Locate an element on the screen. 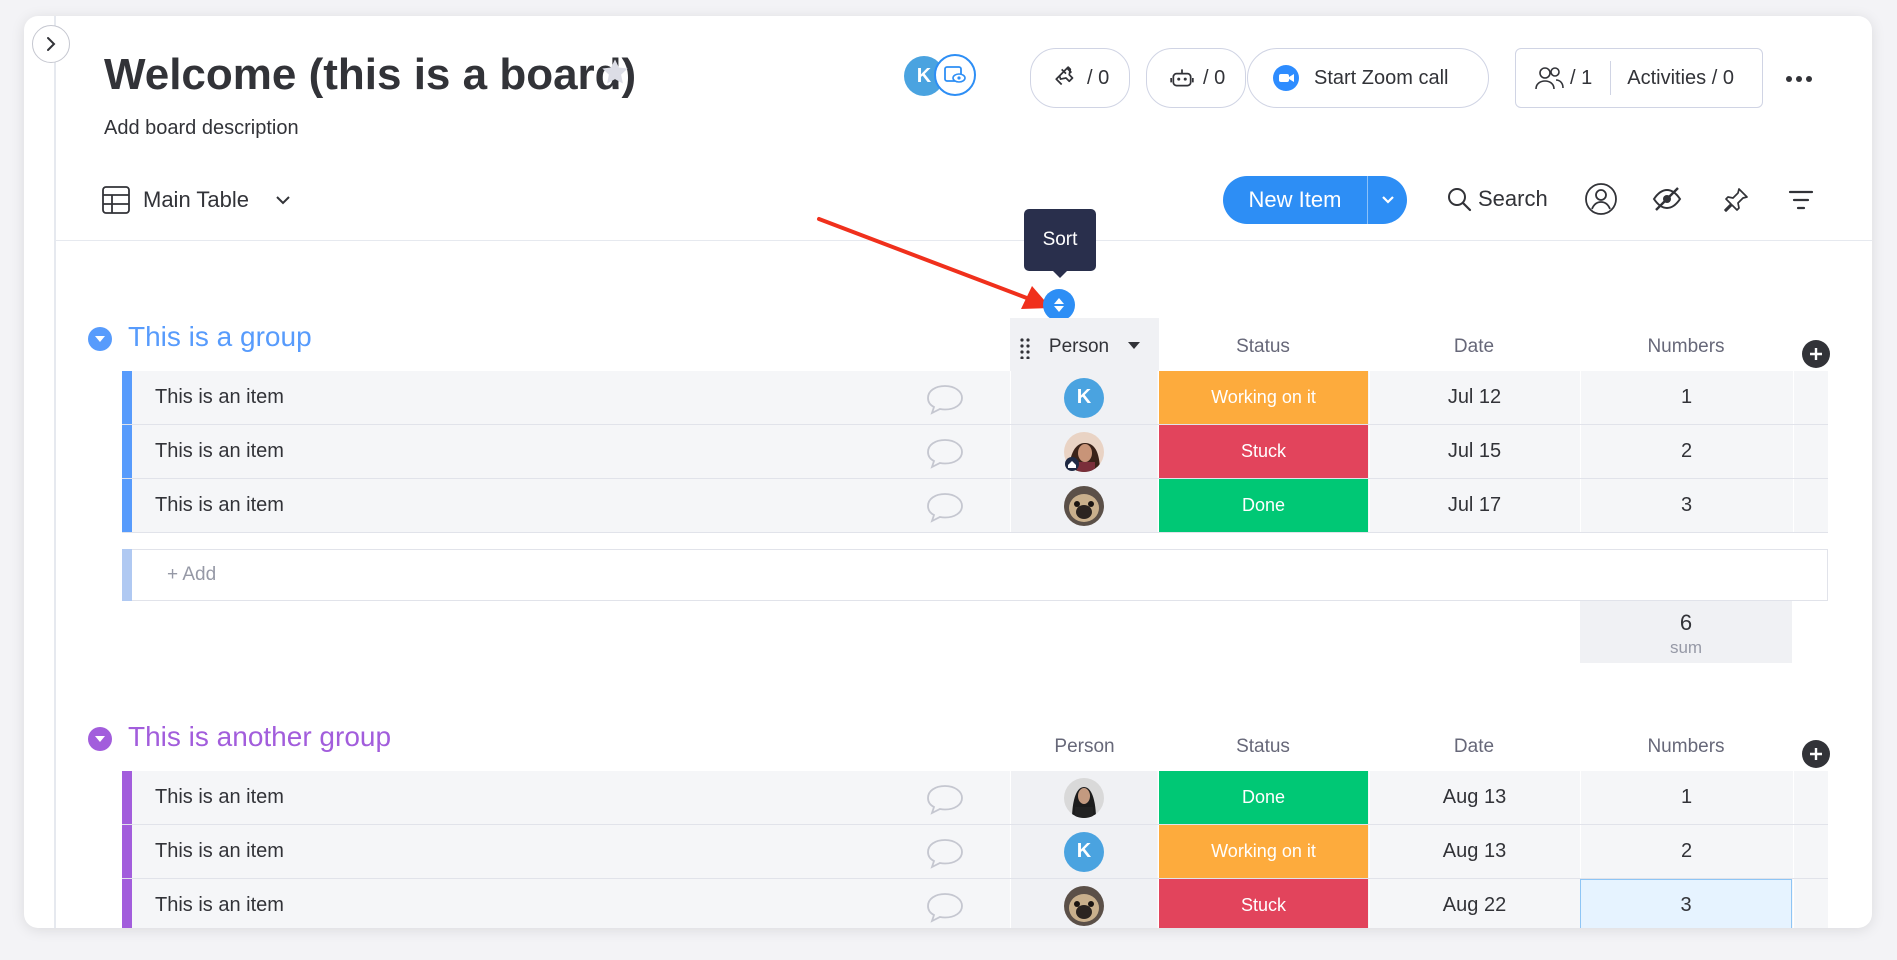 This screenshot has height=960, width=1897. person-filter-icon is located at coordinates (1601, 201).